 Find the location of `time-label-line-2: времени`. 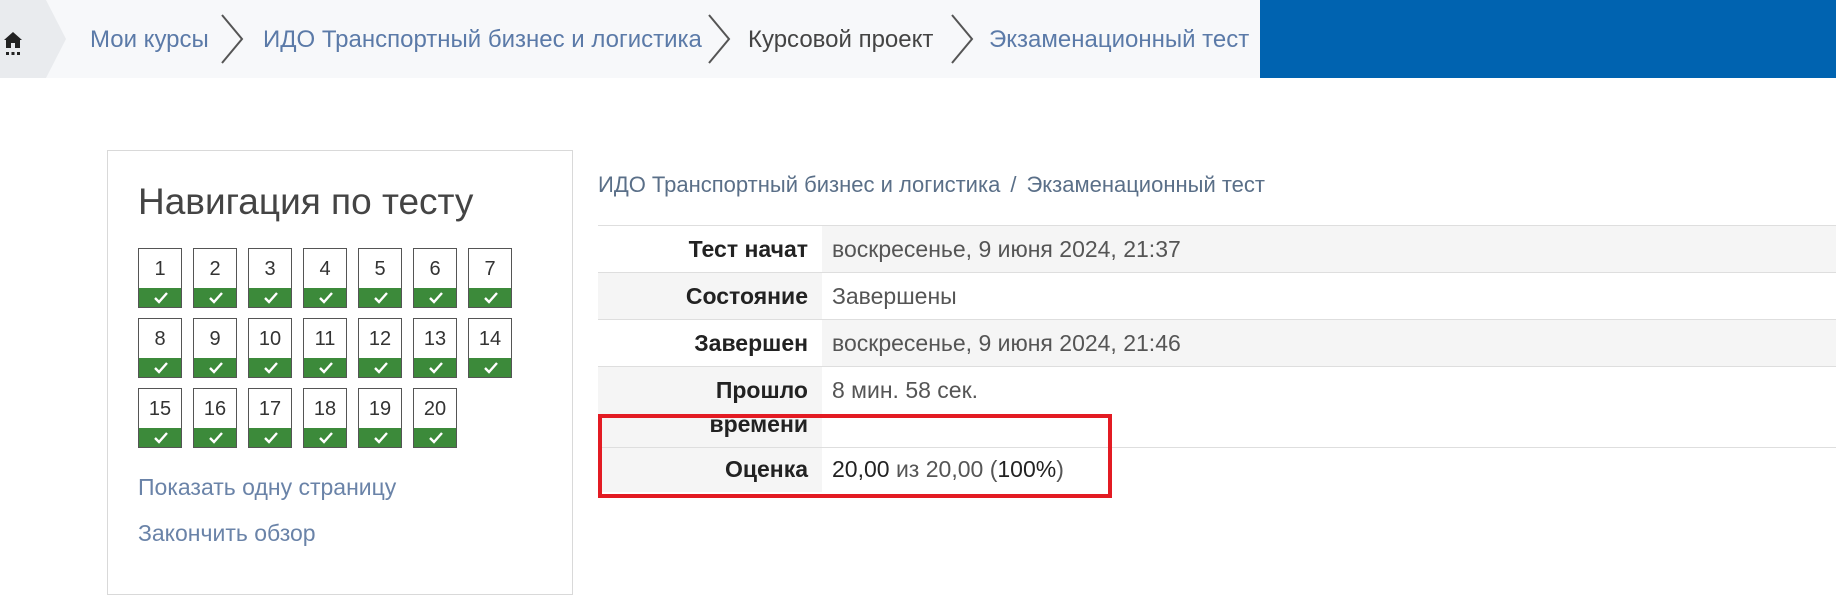

time-label-line-2: времени is located at coordinates (758, 424).